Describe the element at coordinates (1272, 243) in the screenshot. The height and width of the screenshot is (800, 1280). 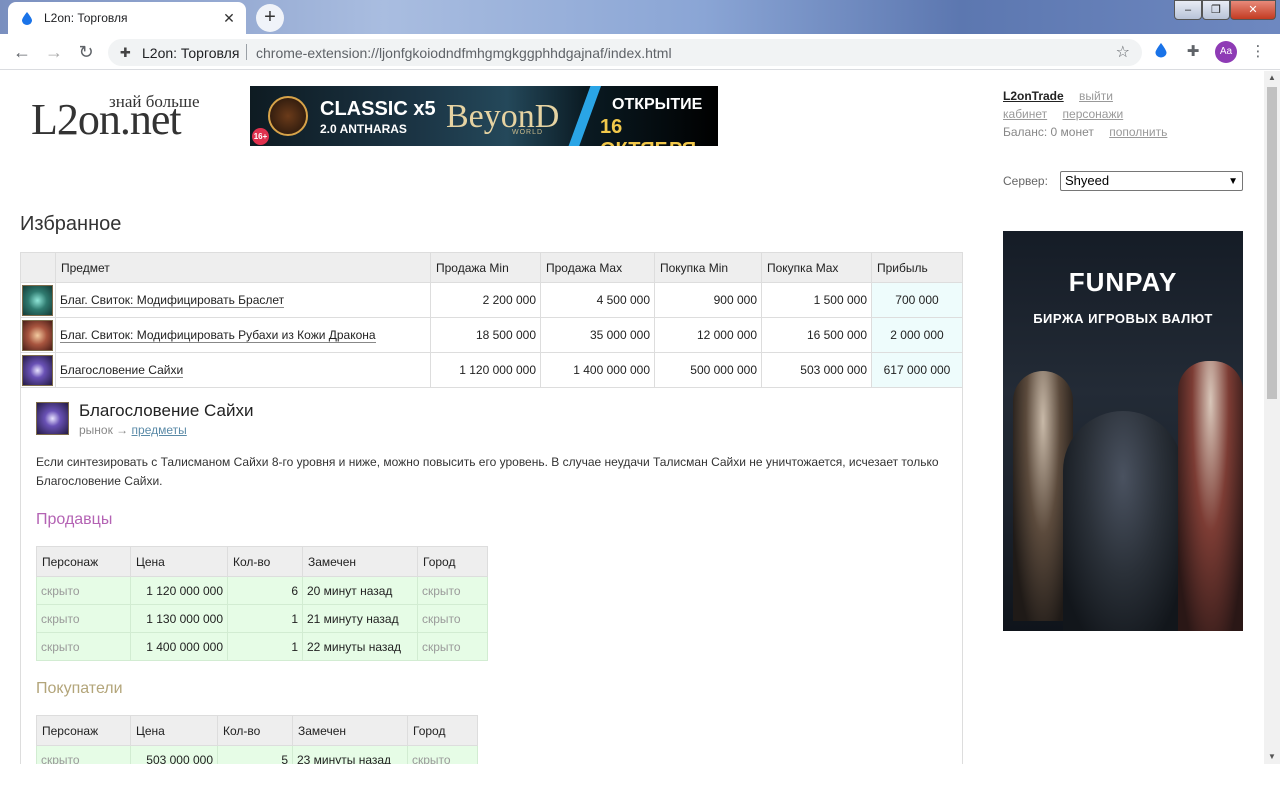
I see `scrollbar-thumb` at that location.